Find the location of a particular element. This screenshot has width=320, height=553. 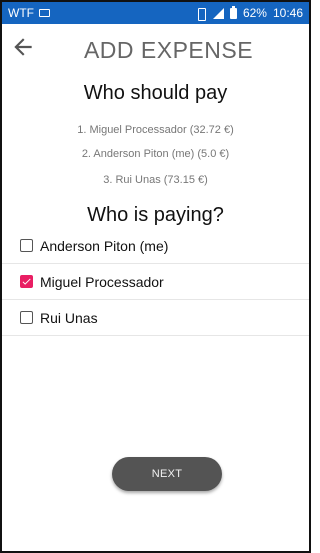

sim-card-icon is located at coordinates (44, 13).